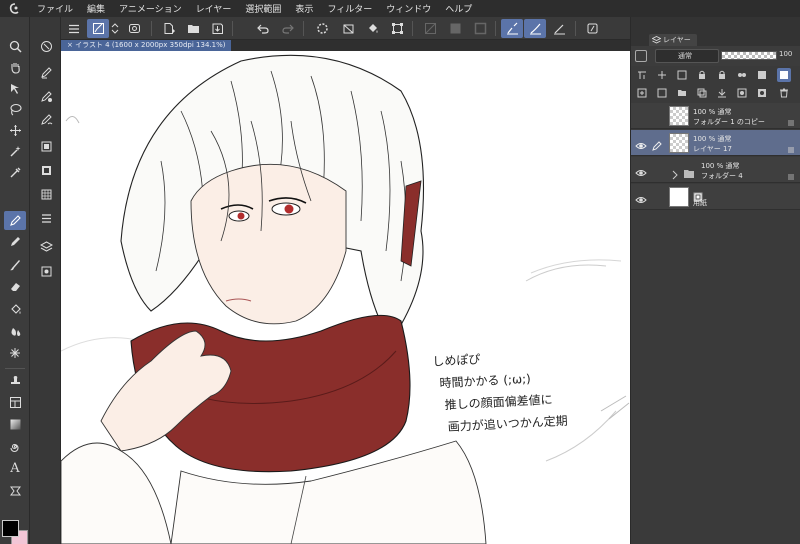  I want to click on app-logo-icon, so click(15, 8).